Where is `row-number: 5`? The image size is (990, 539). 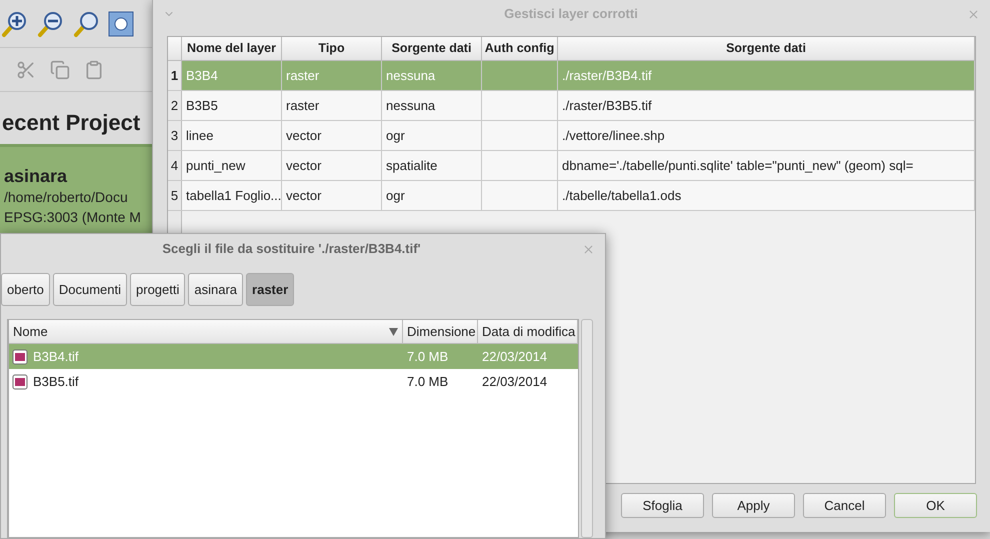
row-number: 5 is located at coordinates (175, 195).